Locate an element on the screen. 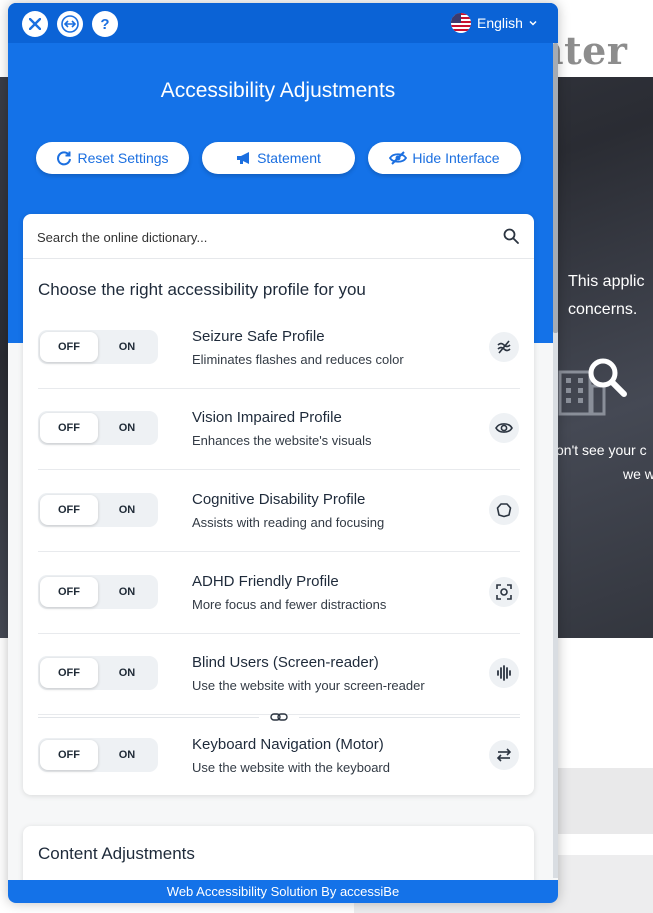  profile-title: Keyboard Navigation (Motor) is located at coordinates (288, 744).